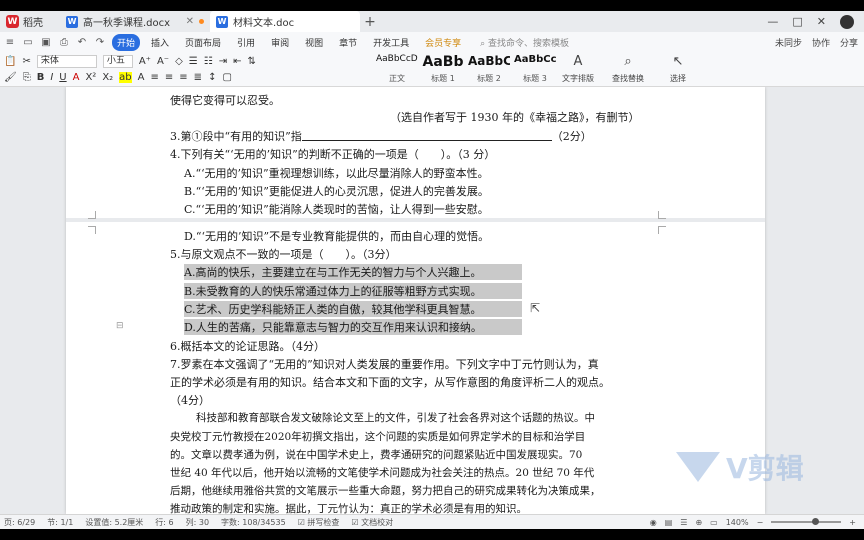  I want to click on select-label: 选择, so click(678, 78).